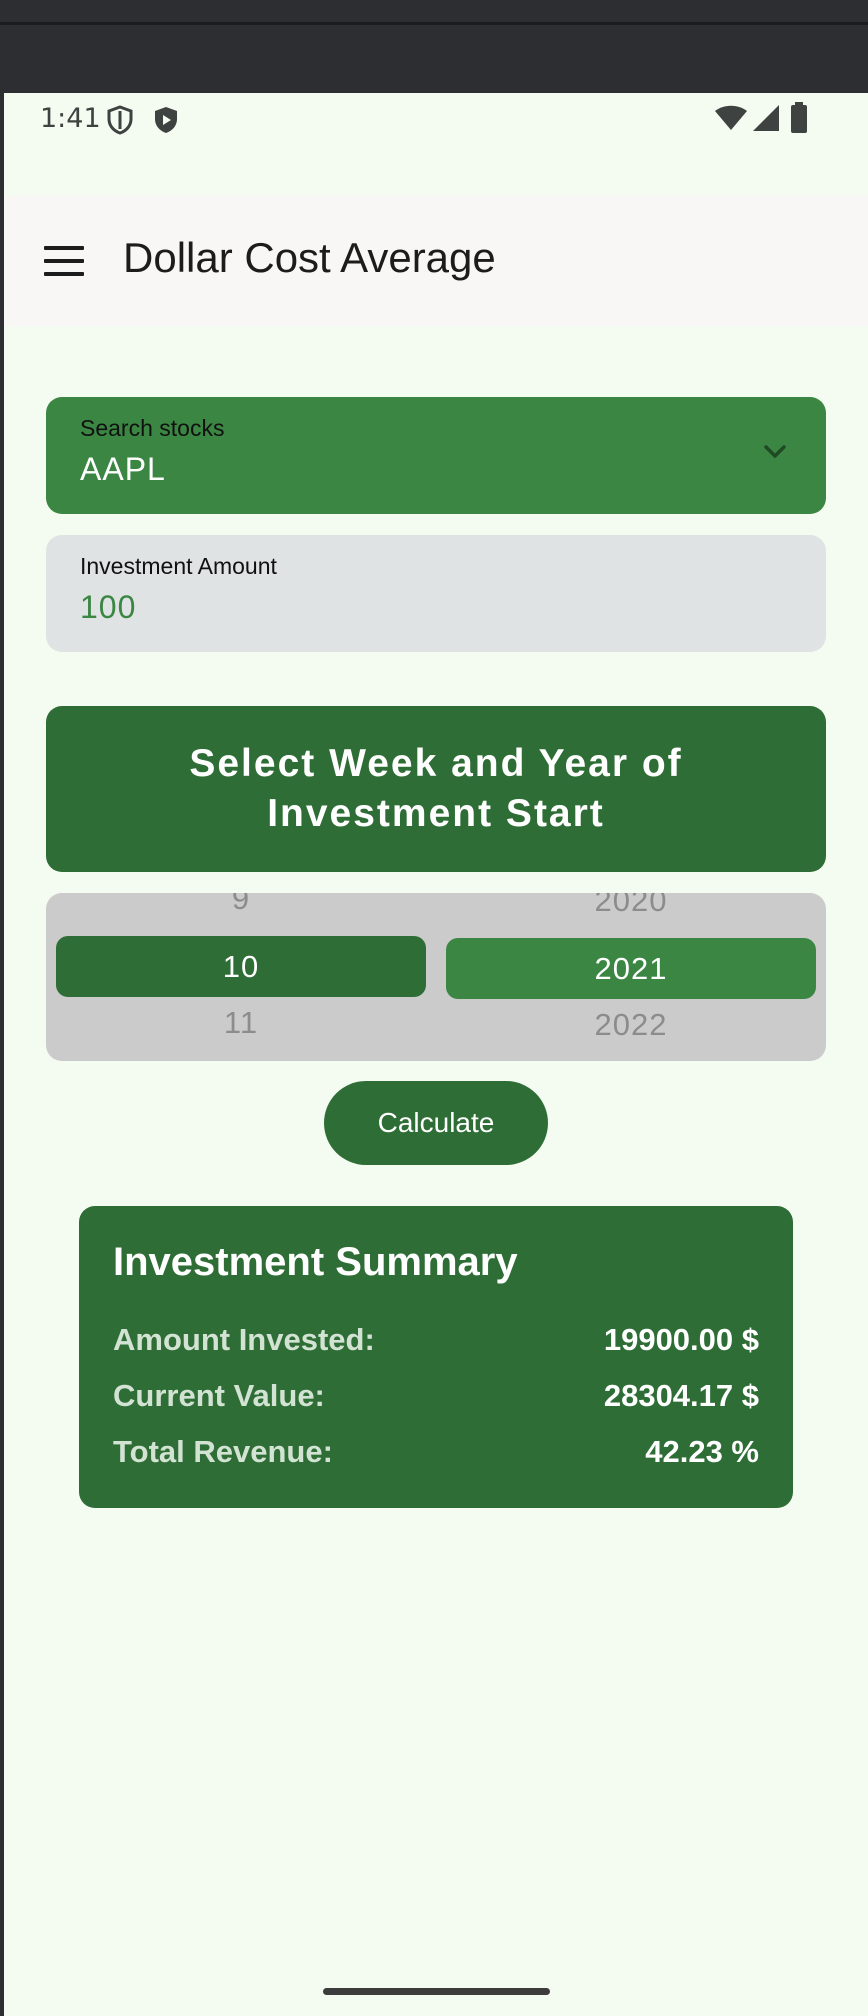 The height and width of the screenshot is (2016, 868). What do you see at coordinates (681, 1339) in the screenshot?
I see `summary-value: 19900.00 $` at bounding box center [681, 1339].